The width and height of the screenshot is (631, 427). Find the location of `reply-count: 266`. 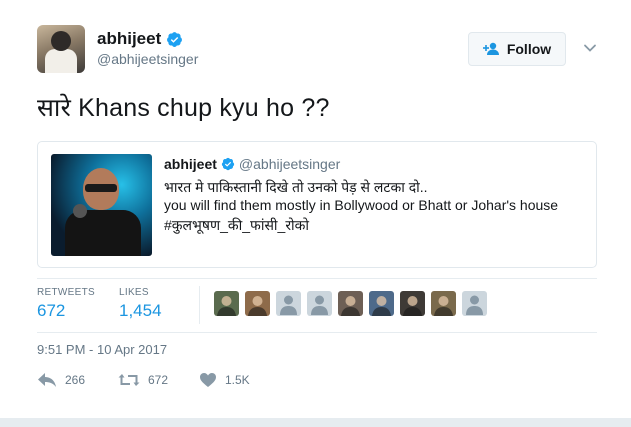

reply-count: 266 is located at coordinates (75, 380).